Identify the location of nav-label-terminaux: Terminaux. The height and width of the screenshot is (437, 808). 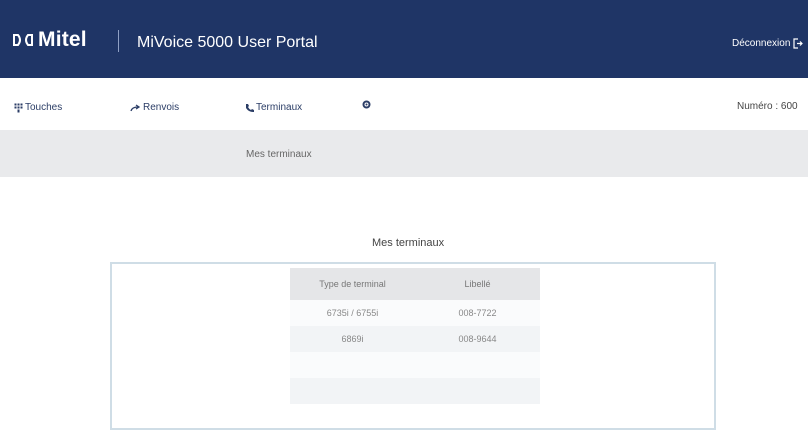
(279, 107).